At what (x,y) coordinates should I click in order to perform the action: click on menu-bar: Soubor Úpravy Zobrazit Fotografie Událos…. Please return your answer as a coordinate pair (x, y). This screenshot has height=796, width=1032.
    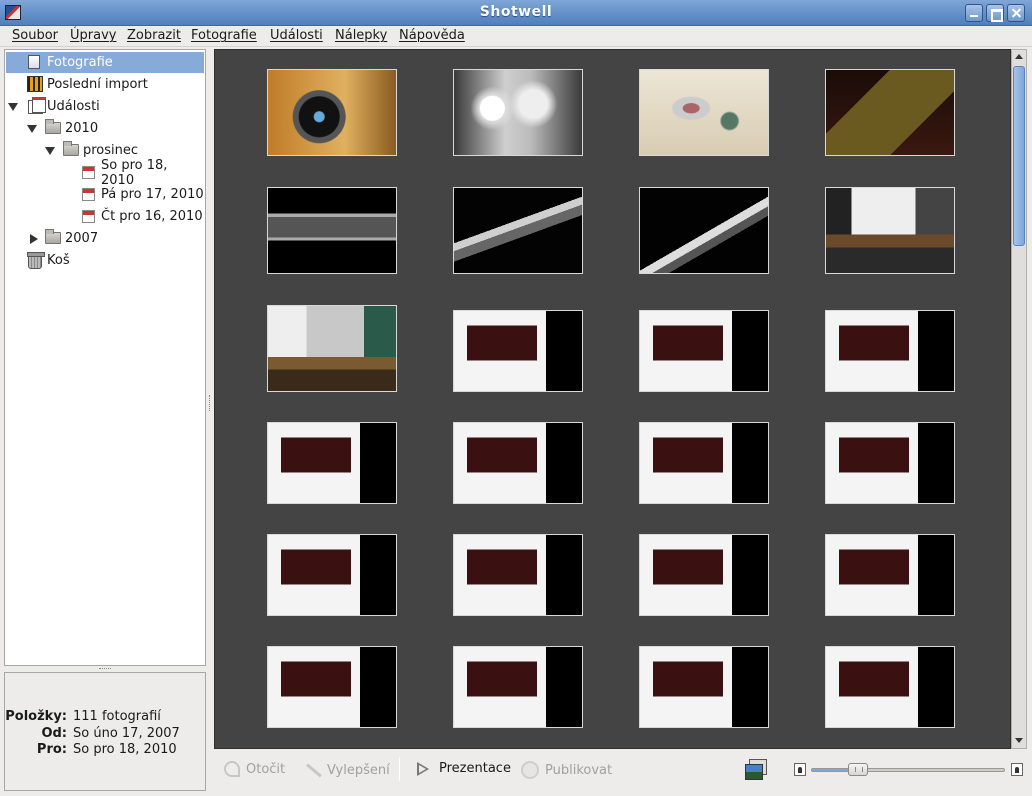
    Looking at the image, I should click on (516, 36).